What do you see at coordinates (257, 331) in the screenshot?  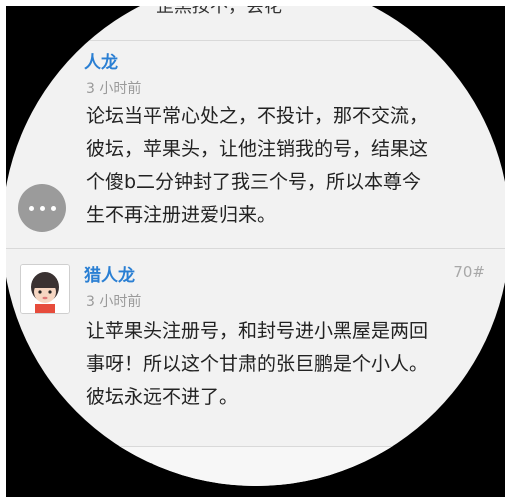 I see `post-line: 让苹果头注册号，和封号进小黑屋是两回` at bounding box center [257, 331].